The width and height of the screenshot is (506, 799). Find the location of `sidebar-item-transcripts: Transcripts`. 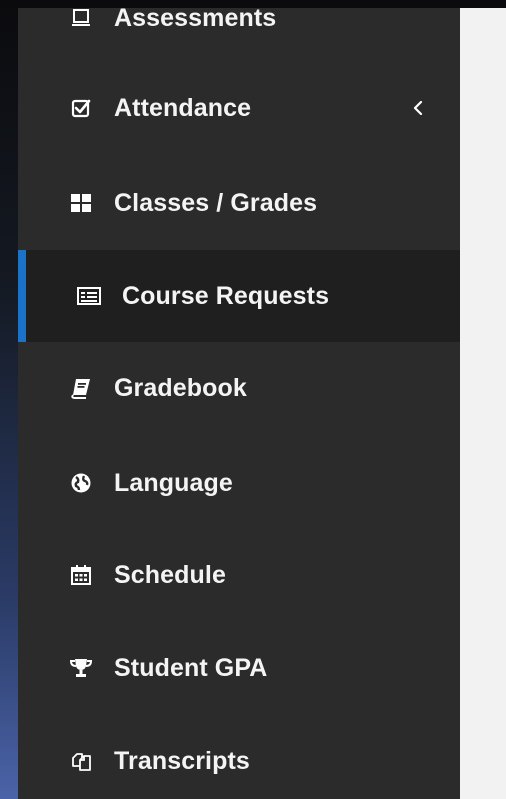

sidebar-item-transcripts: Transcripts is located at coordinates (239, 757).